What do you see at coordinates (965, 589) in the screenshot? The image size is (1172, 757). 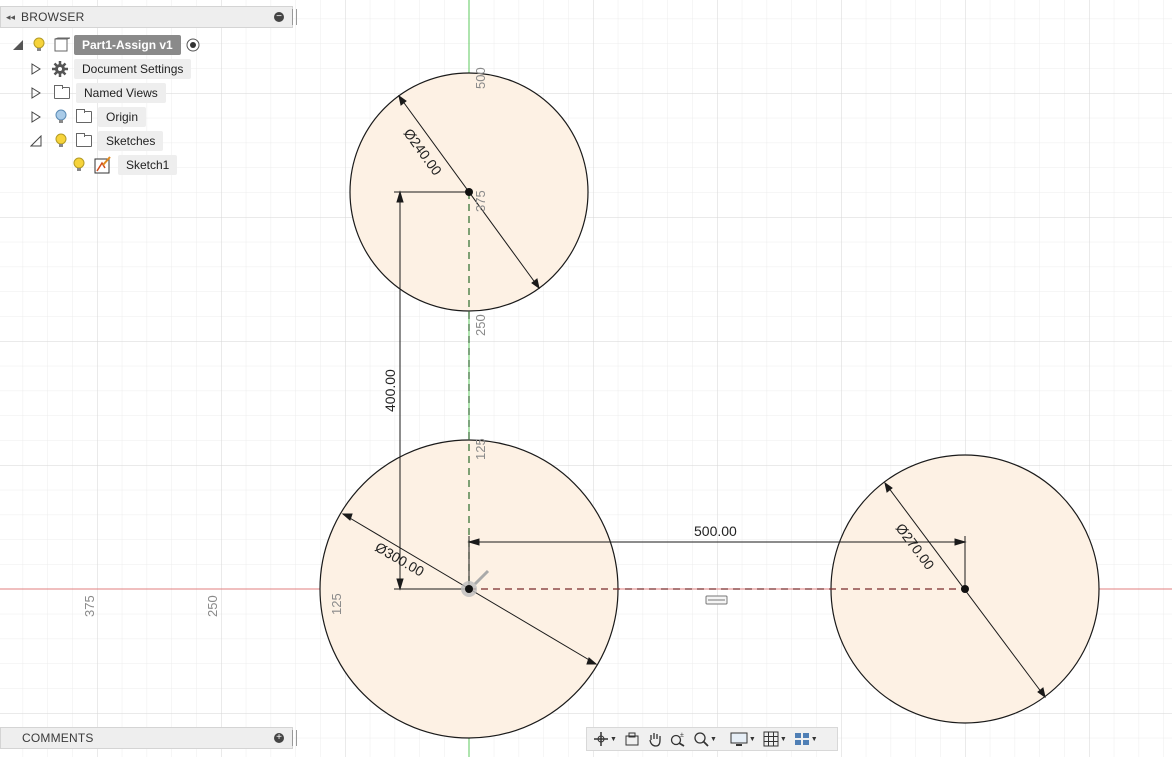 I see `center-point-right` at bounding box center [965, 589].